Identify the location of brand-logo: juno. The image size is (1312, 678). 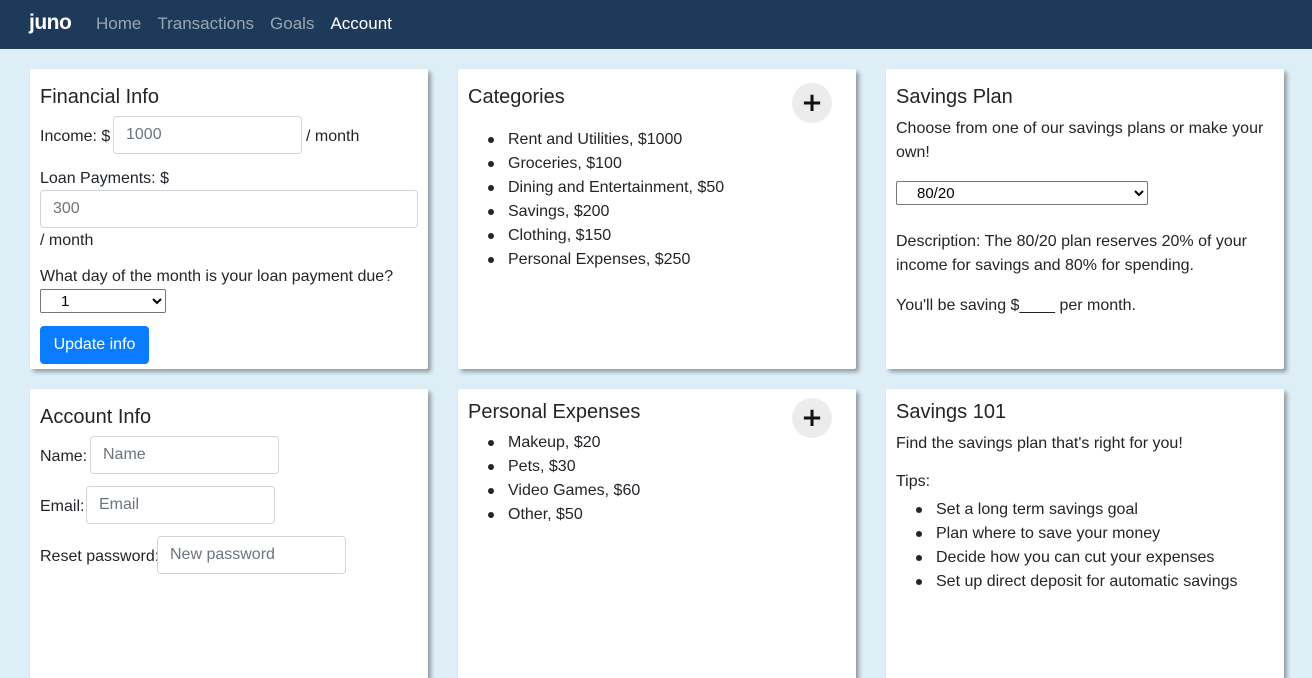
(50, 23).